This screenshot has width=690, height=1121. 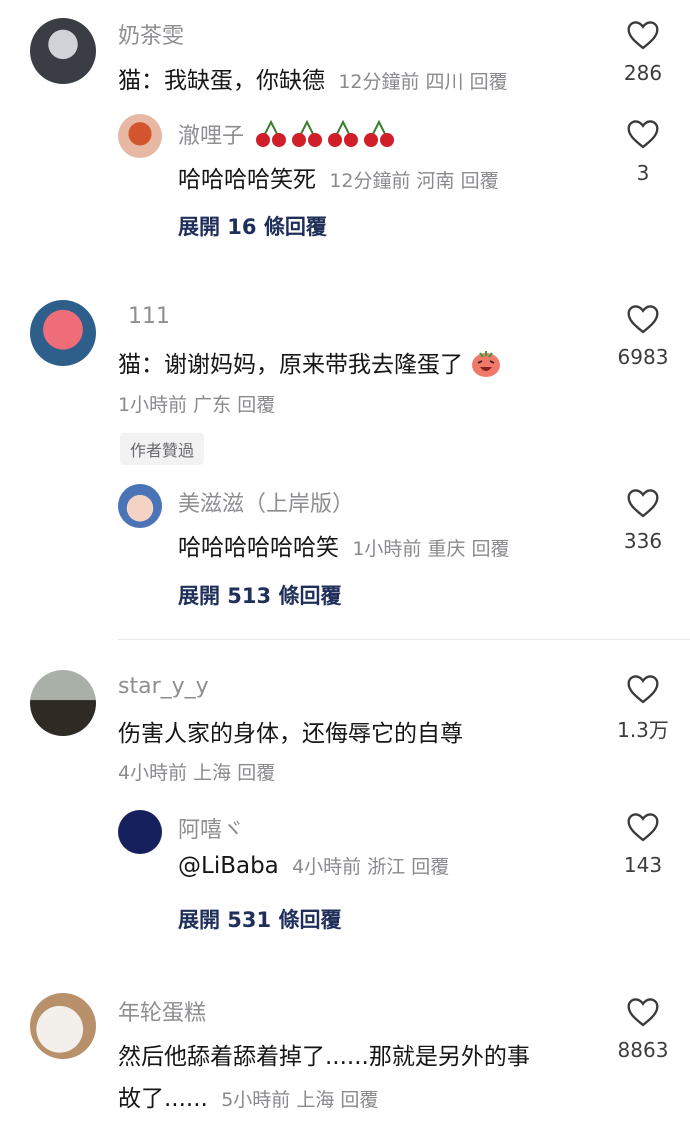 I want to click on comment-username: 奶茶雯, so click(x=151, y=34).